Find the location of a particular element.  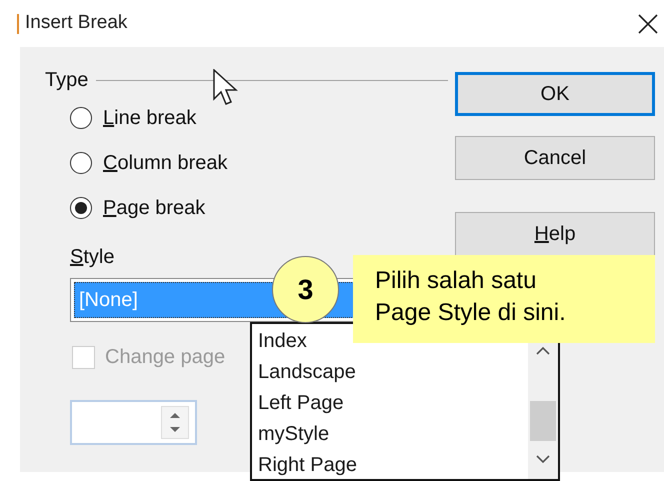

list-option: Right Page is located at coordinates (307, 464).